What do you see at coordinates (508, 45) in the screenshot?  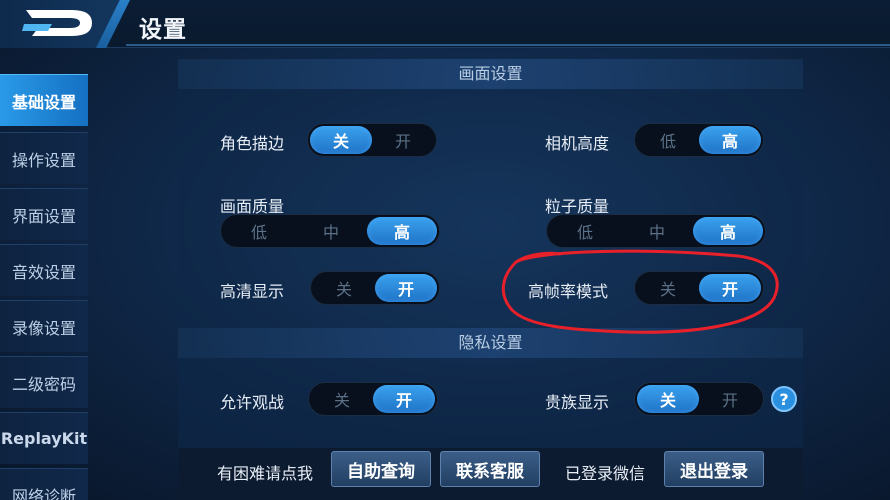 I see `top-divider` at bounding box center [508, 45].